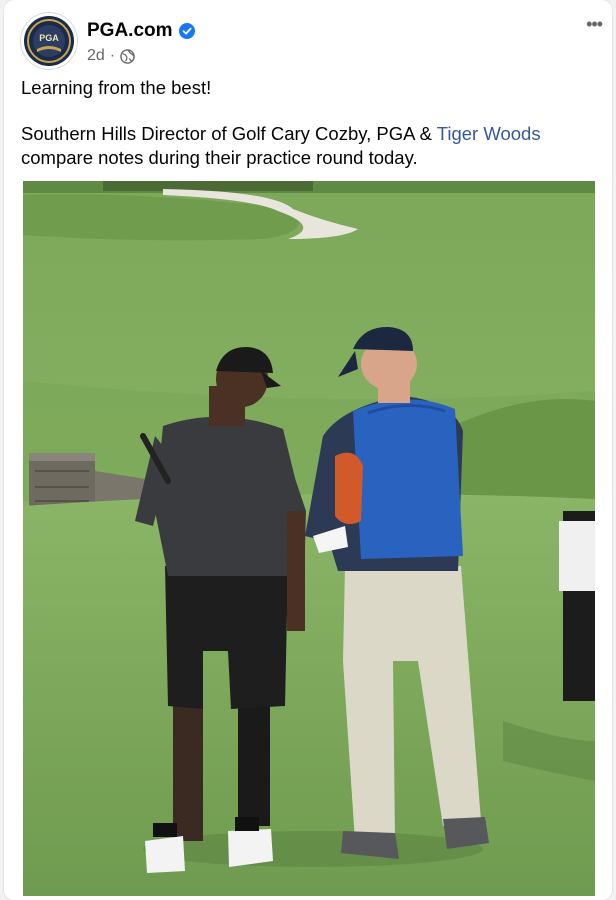  I want to click on tiger-woods-link: Tiger Woods, so click(489, 133).